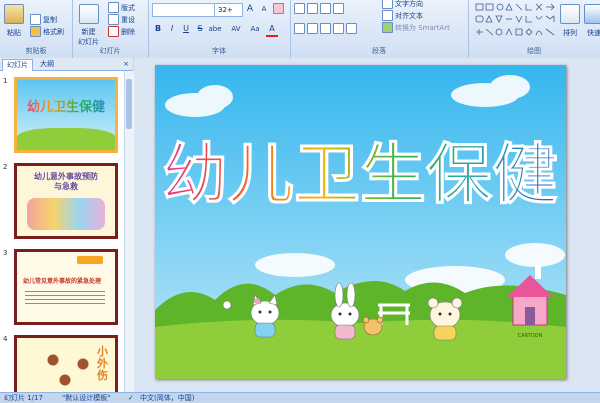  I want to click on layout-label: 版式, so click(128, 7).